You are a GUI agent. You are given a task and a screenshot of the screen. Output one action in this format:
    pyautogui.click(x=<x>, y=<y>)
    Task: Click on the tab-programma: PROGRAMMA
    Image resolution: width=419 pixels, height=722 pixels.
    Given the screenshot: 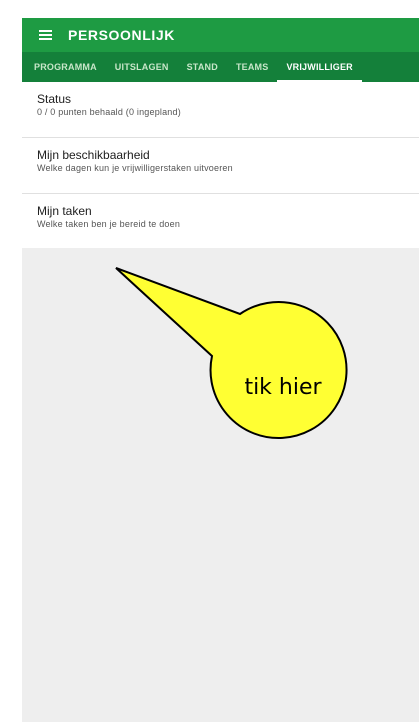 What is the action you would take?
    pyautogui.click(x=64, y=67)
    